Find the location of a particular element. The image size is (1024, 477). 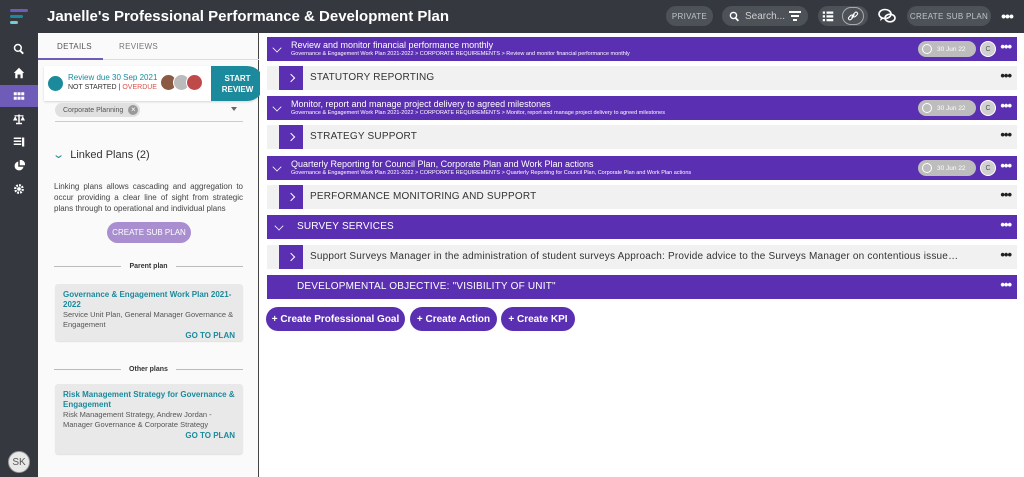

app-logo is located at coordinates (19, 17).